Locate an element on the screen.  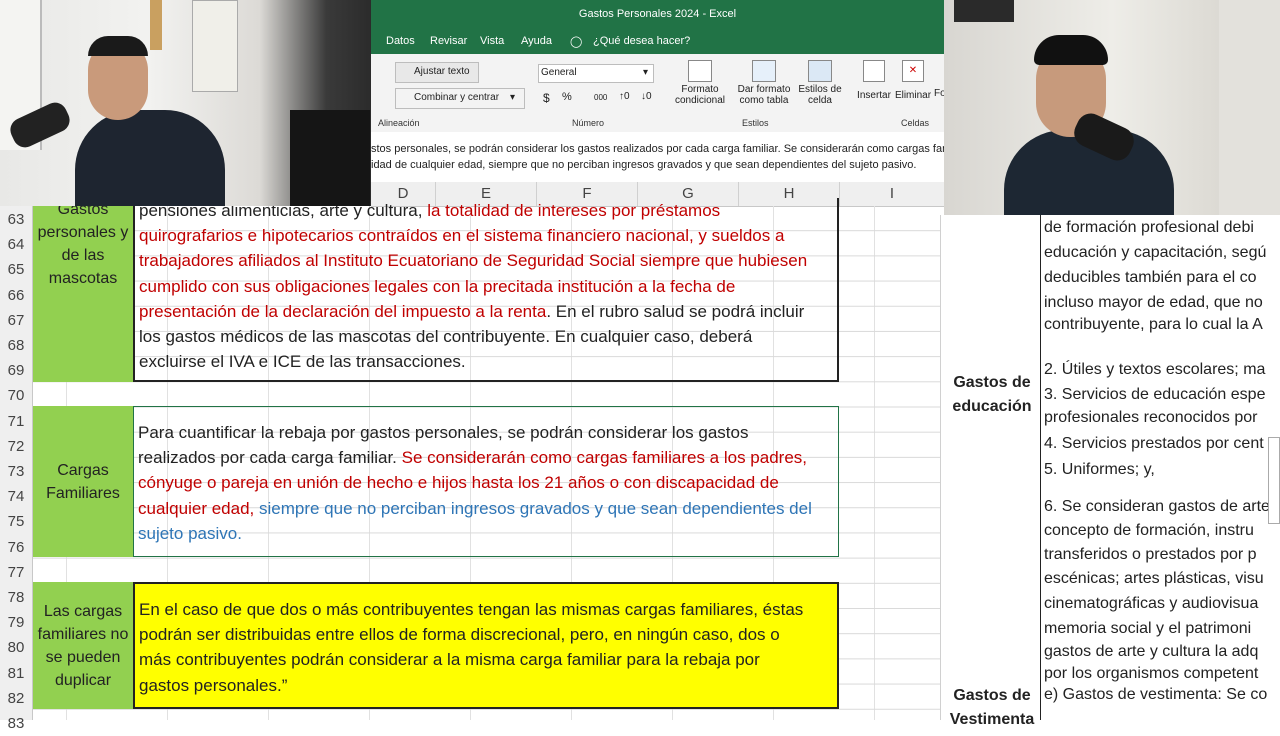
row-header: 77 is located at coordinates (16, 572).